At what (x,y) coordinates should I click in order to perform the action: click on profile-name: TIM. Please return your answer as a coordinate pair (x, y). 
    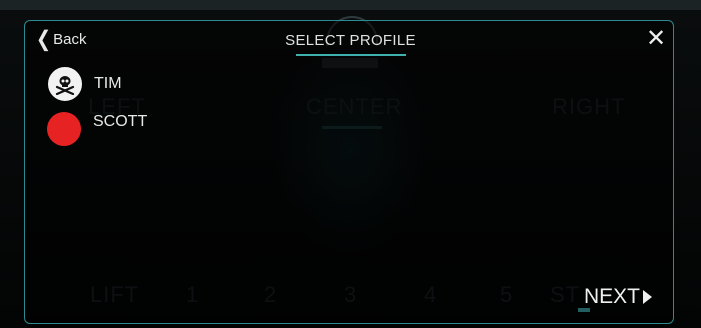
    Looking at the image, I should click on (108, 83).